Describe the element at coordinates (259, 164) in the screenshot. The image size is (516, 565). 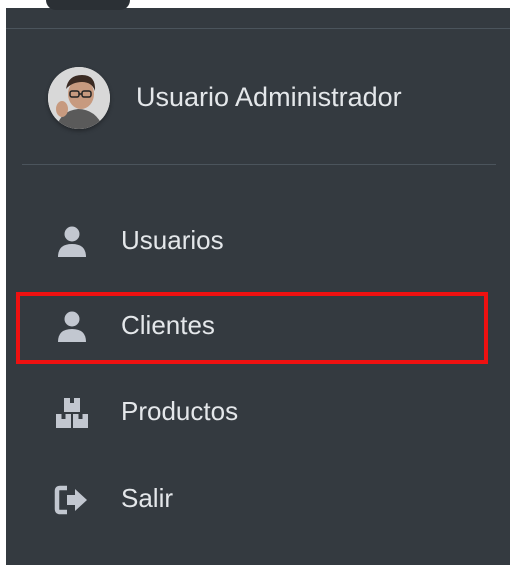
I see `panel-divider` at that location.